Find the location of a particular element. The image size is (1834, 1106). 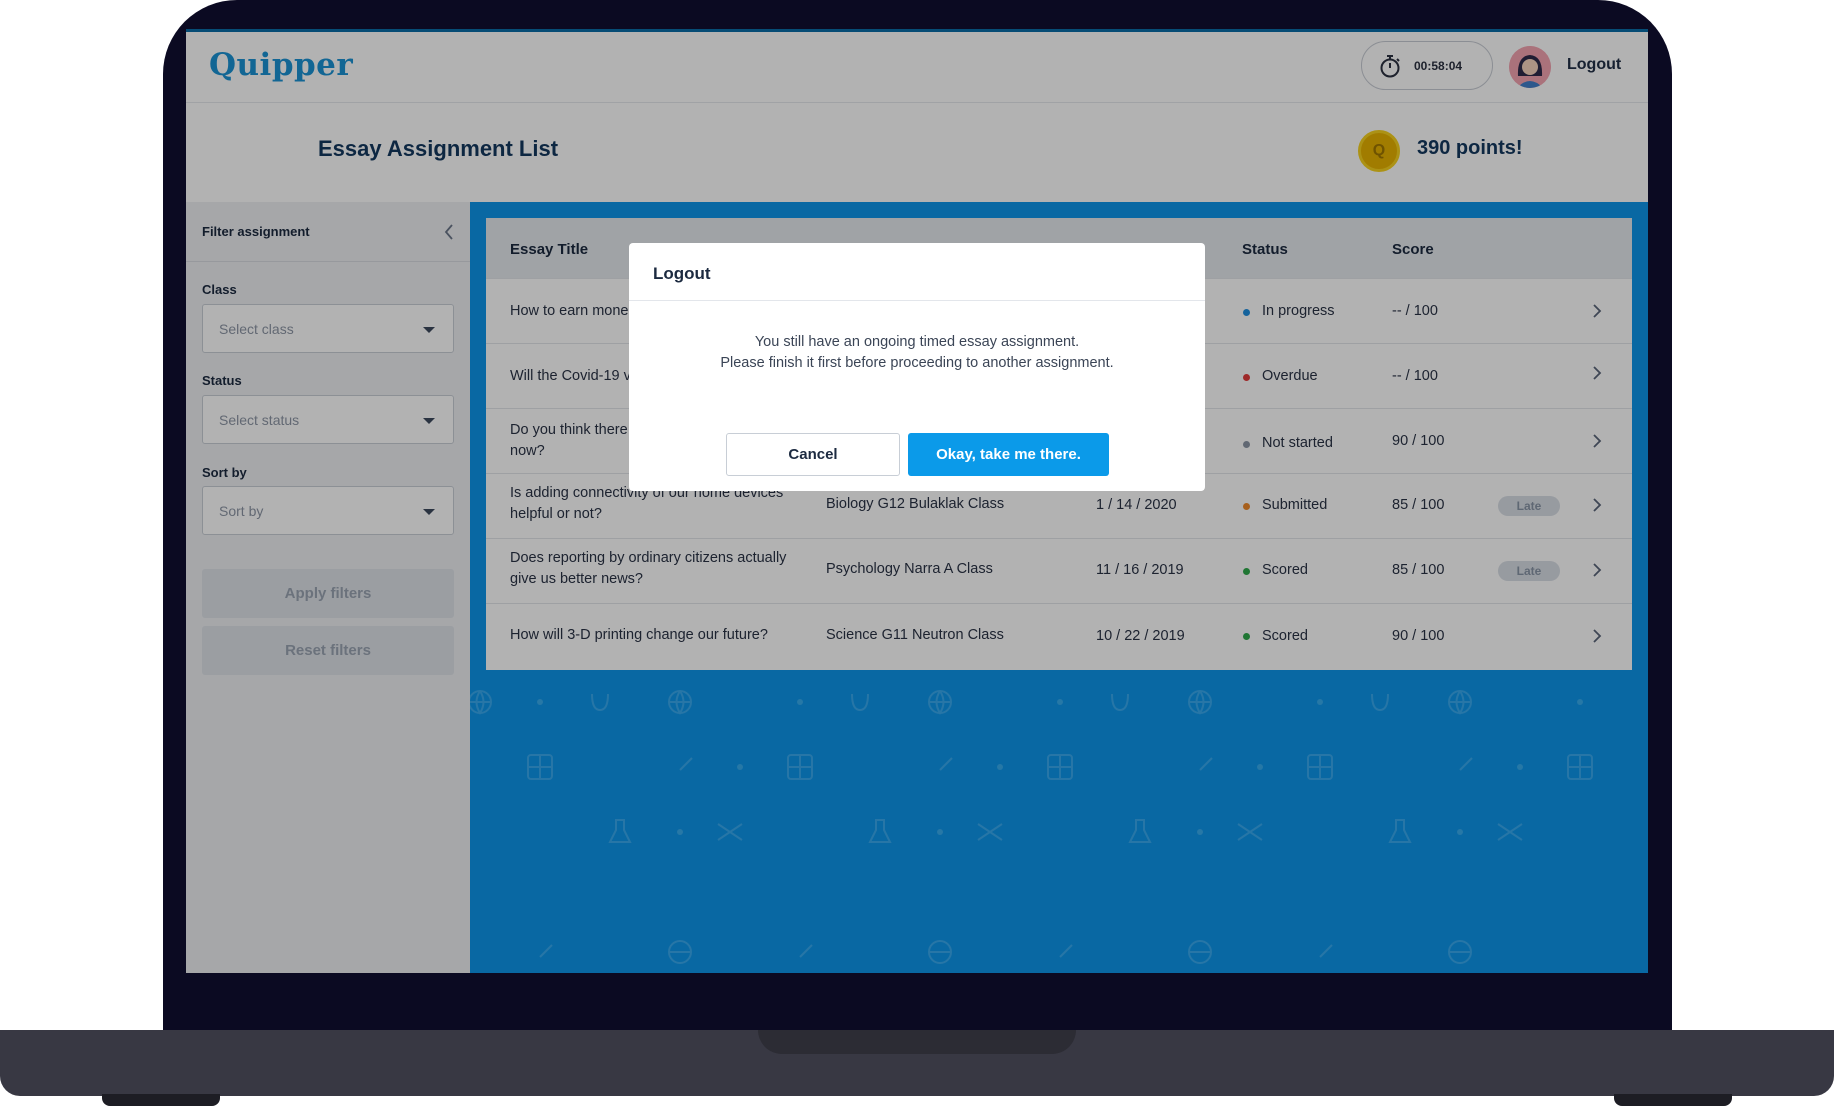

laptop-foot-left is located at coordinates (161, 1100).